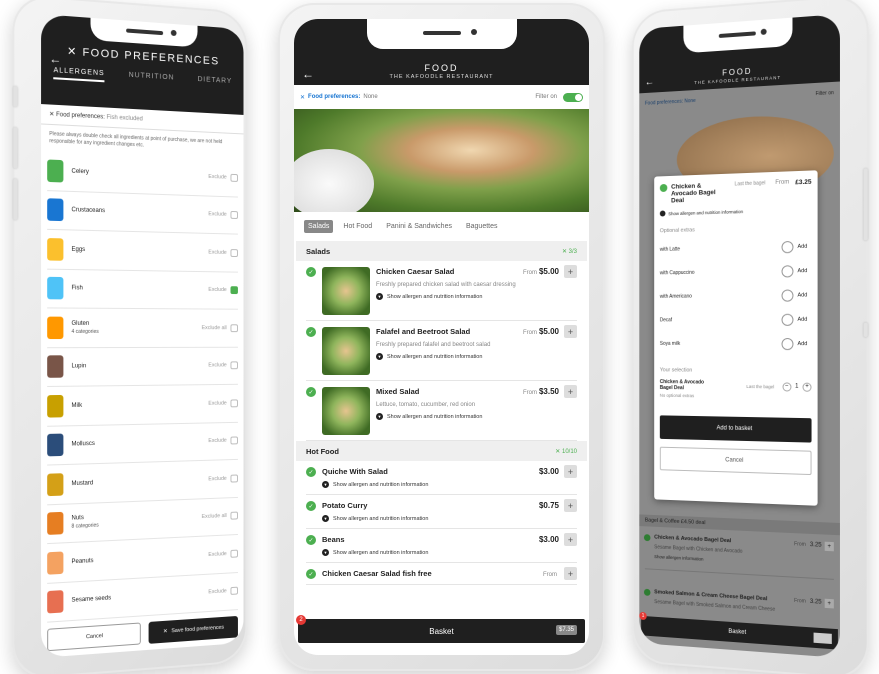  Describe the element at coordinates (215, 83) in the screenshot. I see `tab-dietary: DIETARY` at that location.